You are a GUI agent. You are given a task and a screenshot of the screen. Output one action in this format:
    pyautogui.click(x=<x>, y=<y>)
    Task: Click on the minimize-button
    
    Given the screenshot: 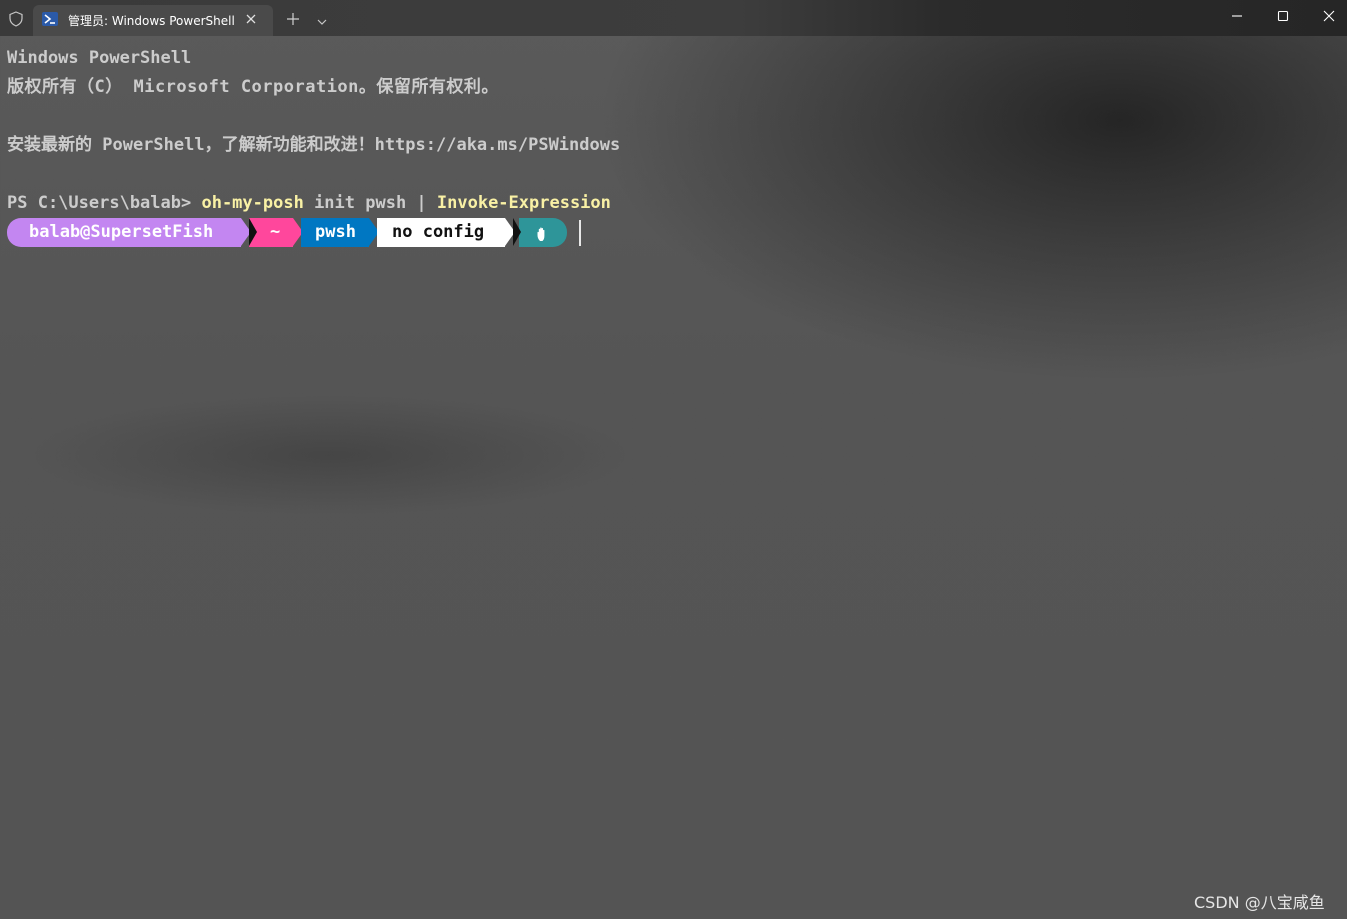 What is the action you would take?
    pyautogui.click(x=1237, y=16)
    